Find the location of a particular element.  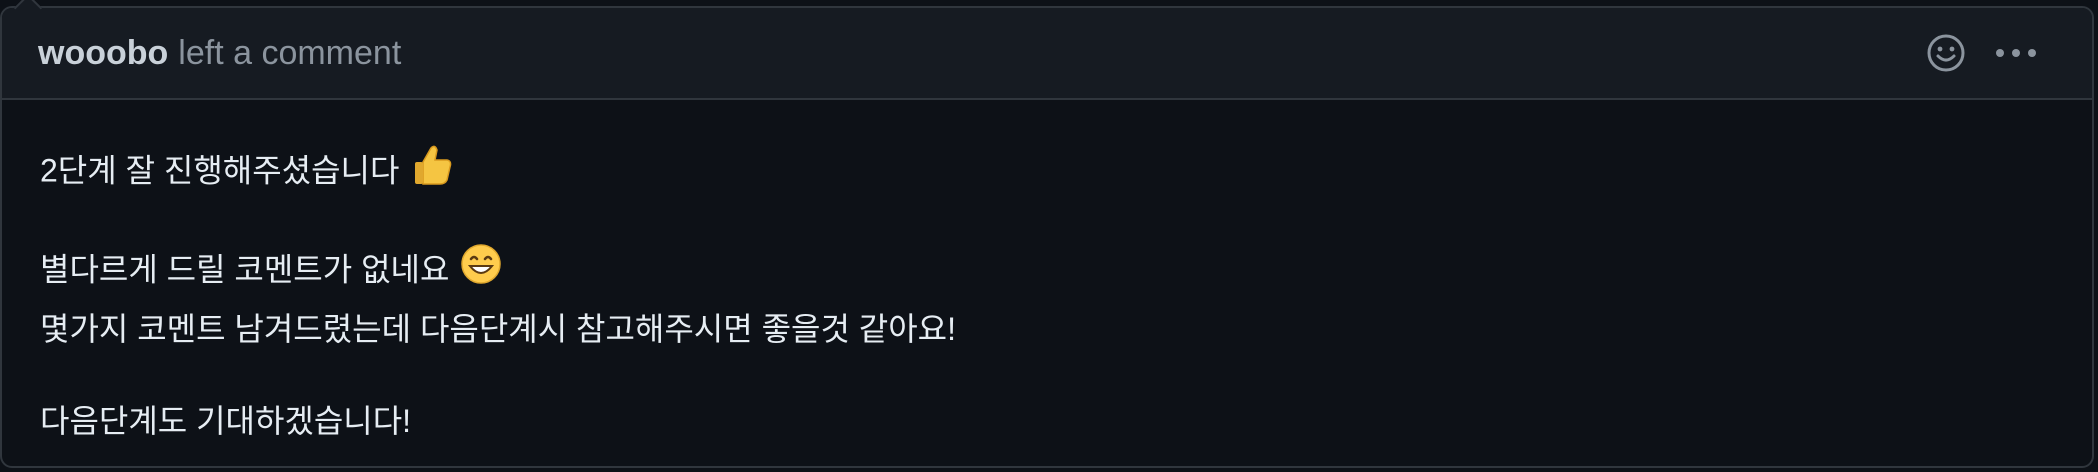

comment-line: 2단계 잘 진행해주셨습니다 is located at coordinates (1047, 173).